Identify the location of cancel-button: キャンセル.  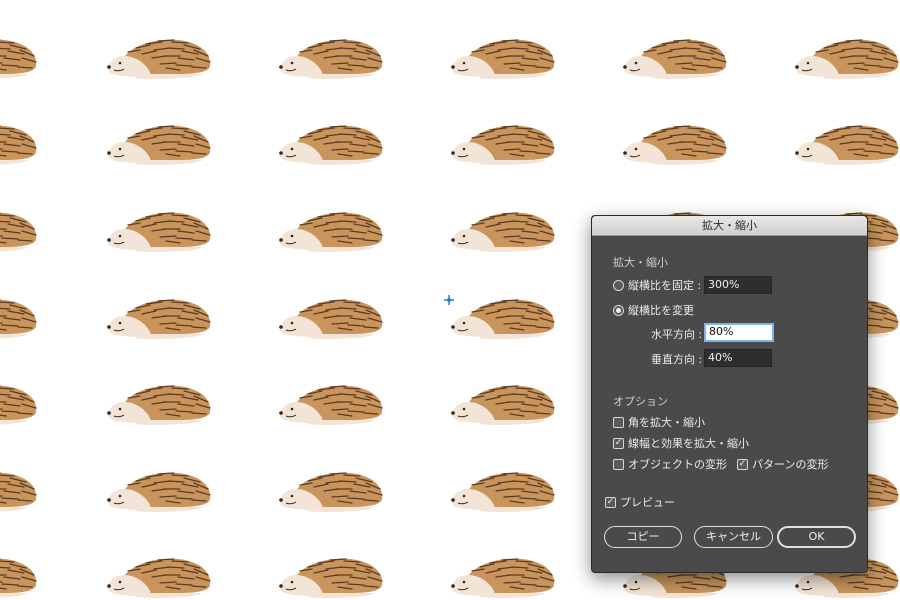
(733, 537).